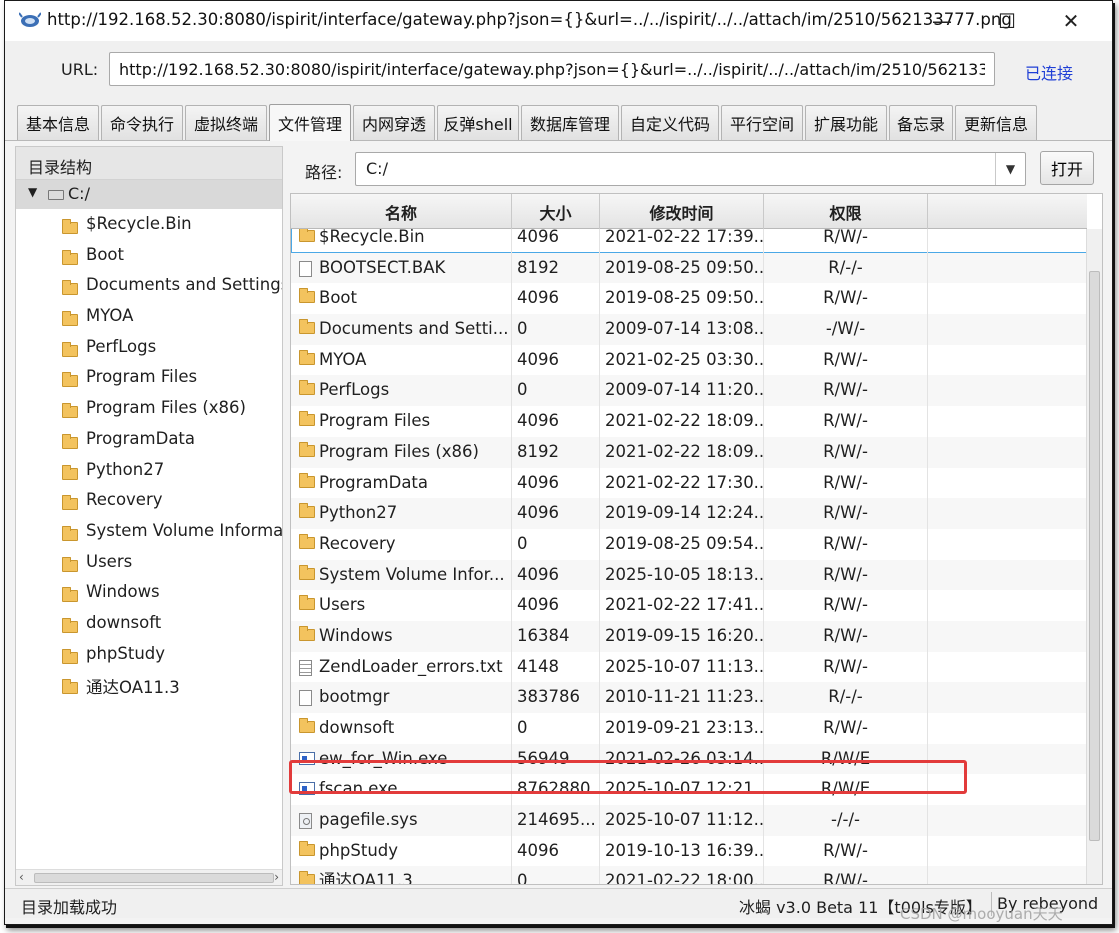  Describe the element at coordinates (149, 501) in the screenshot. I see `tree-item: Recovery` at that location.